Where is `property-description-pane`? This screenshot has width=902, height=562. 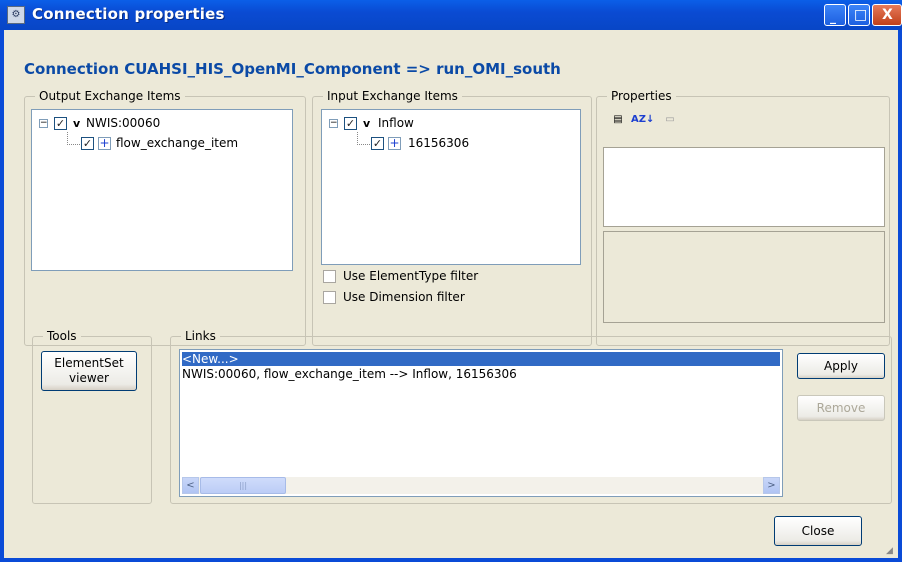 property-description-pane is located at coordinates (744, 277).